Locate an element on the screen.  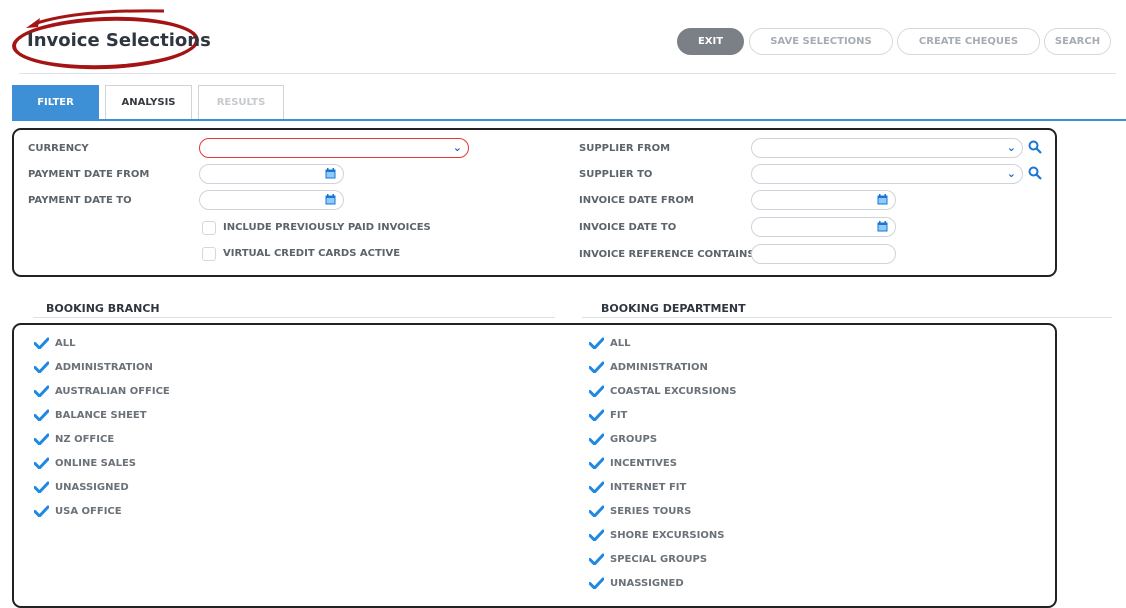
search-button: SEARCH is located at coordinates (1077, 41).